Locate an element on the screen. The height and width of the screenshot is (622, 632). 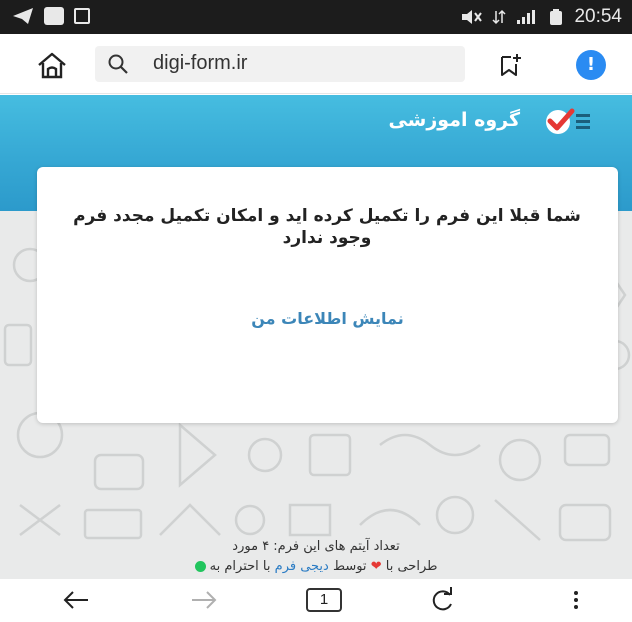
address-bar: digi-form.ir is located at coordinates (280, 64).